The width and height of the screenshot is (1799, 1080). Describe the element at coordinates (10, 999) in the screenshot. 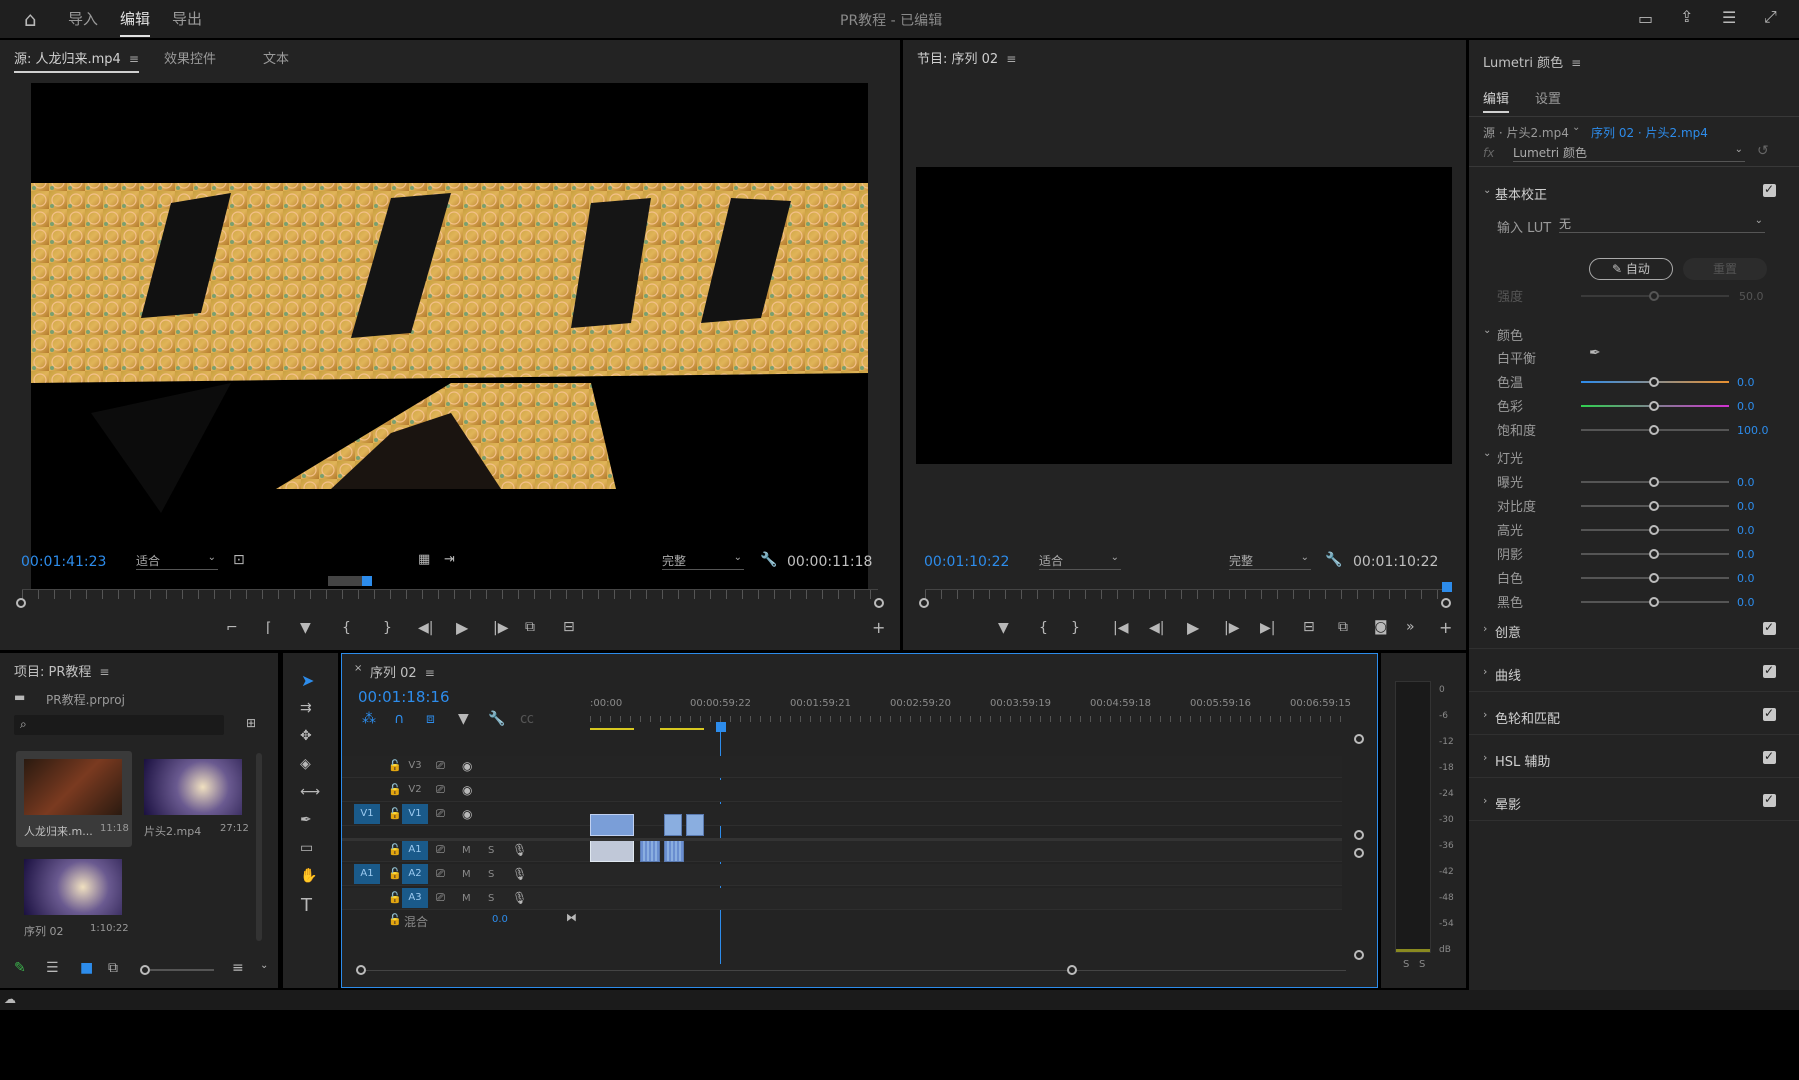

I see `cloud-sync-icon: ☁` at that location.